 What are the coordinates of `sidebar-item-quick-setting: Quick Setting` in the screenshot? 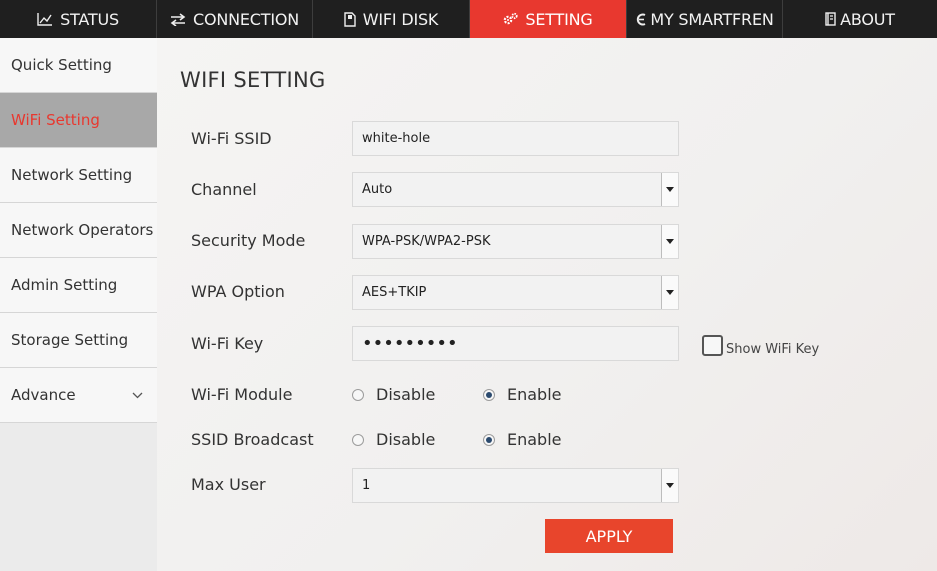 It's located at (78, 65).